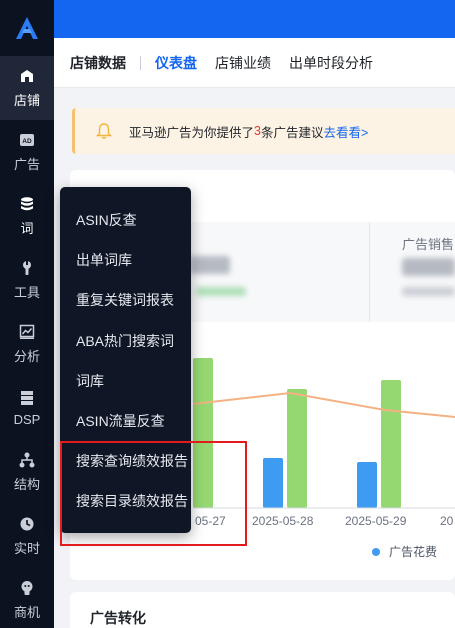 This screenshot has width=455, height=628. Describe the element at coordinates (125, 220) in the screenshot. I see `menu-item-asin-lookup: ASIN反查` at that location.